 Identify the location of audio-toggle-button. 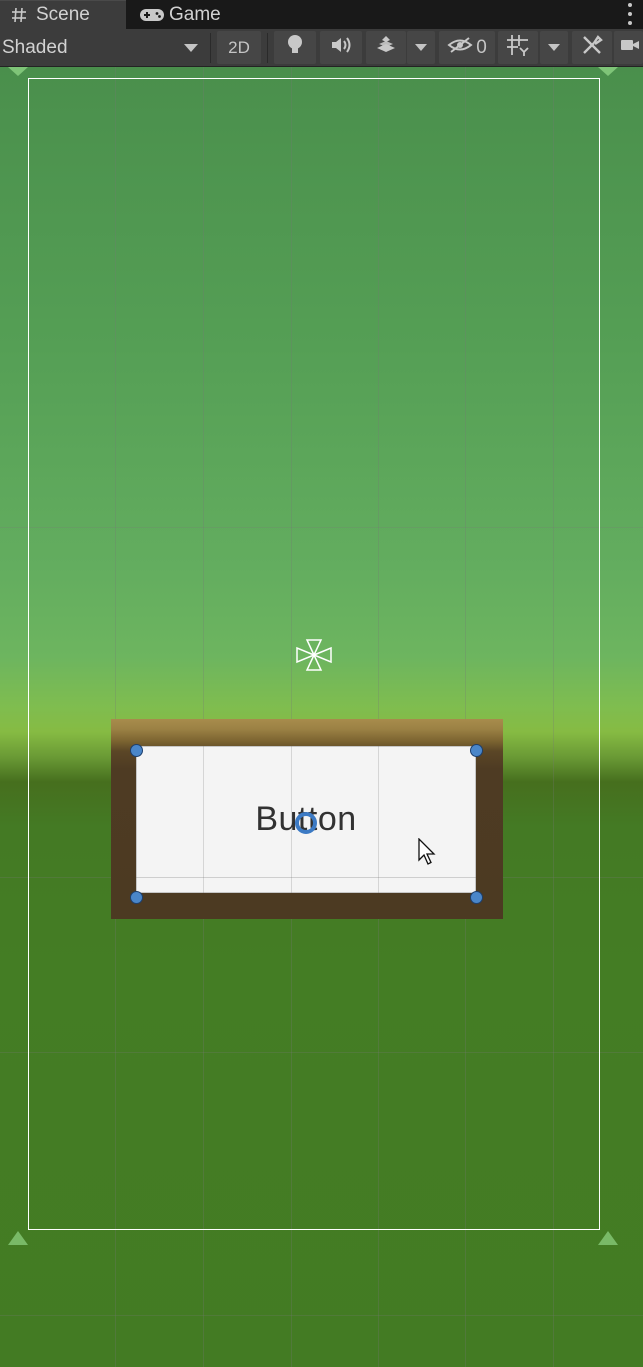
(341, 47).